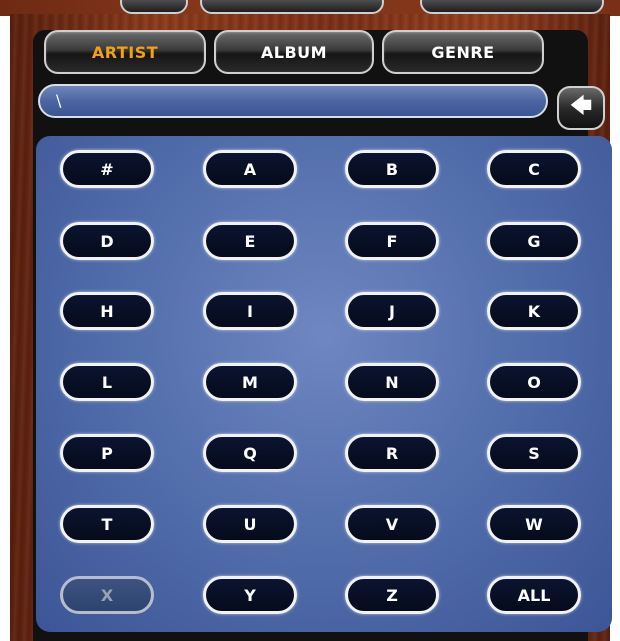  I want to click on key-n: N, so click(392, 382).